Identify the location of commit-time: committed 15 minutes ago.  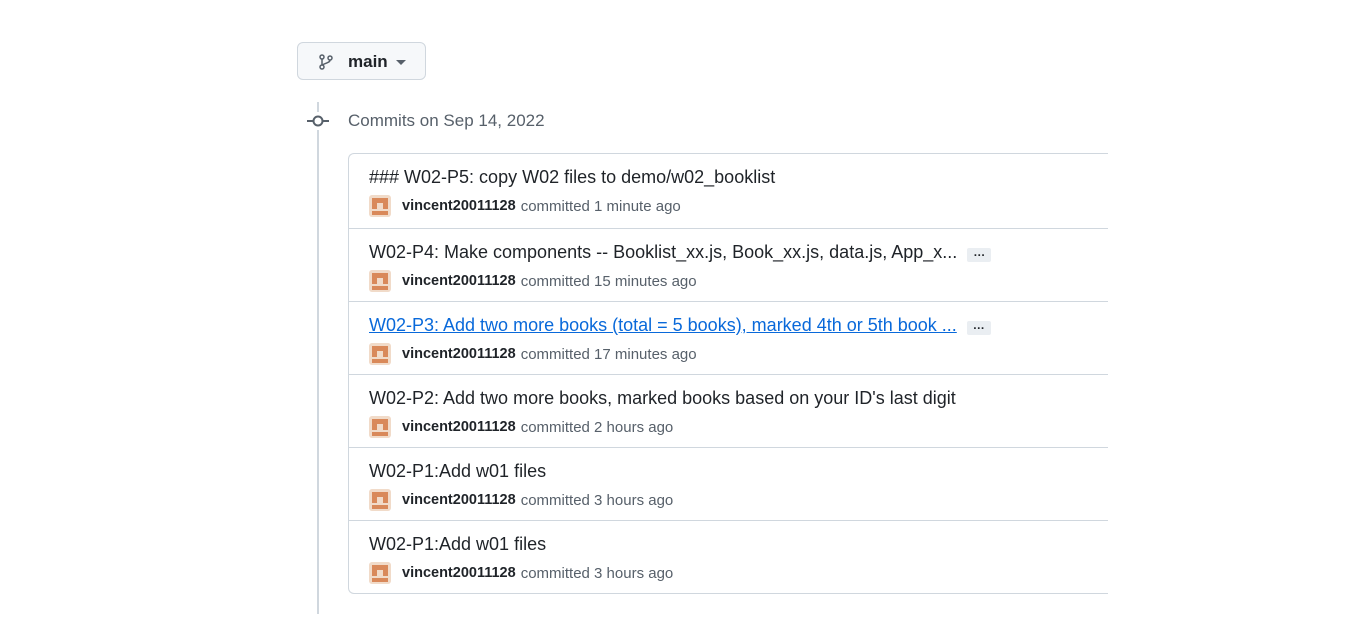
(608, 281).